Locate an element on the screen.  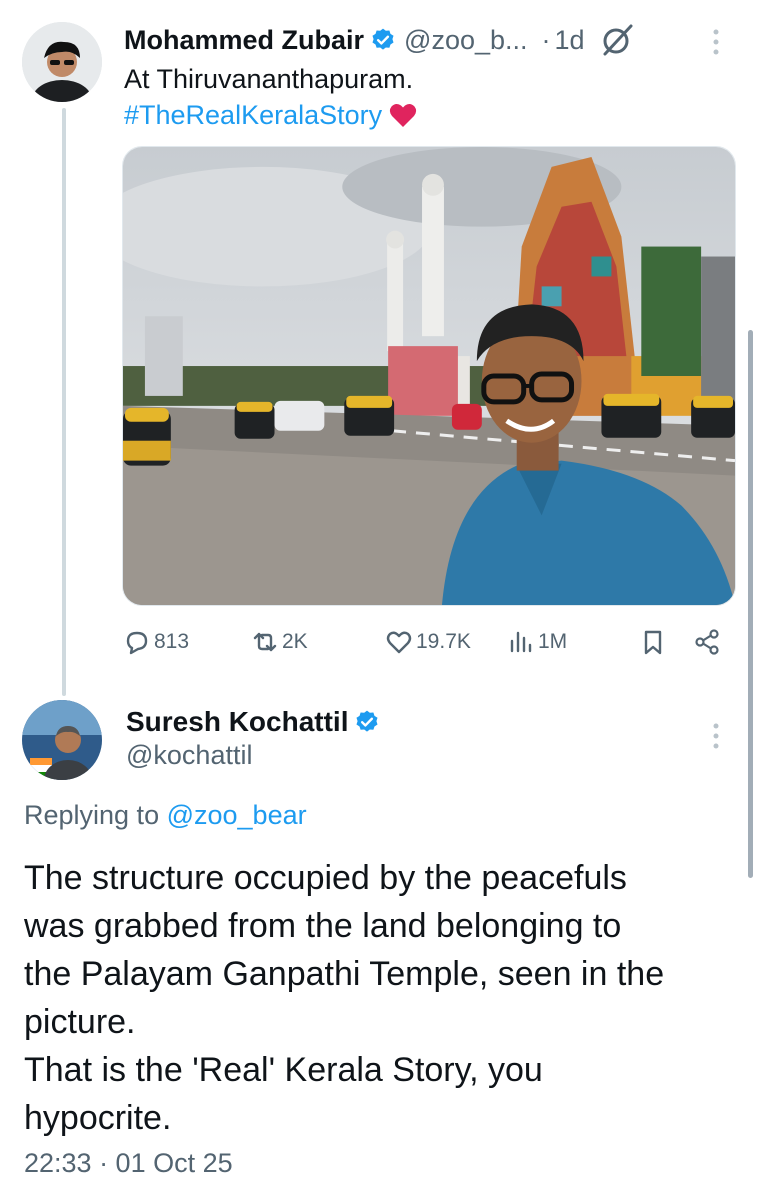
tweet-time-ago: 1d is located at coordinates (570, 40).